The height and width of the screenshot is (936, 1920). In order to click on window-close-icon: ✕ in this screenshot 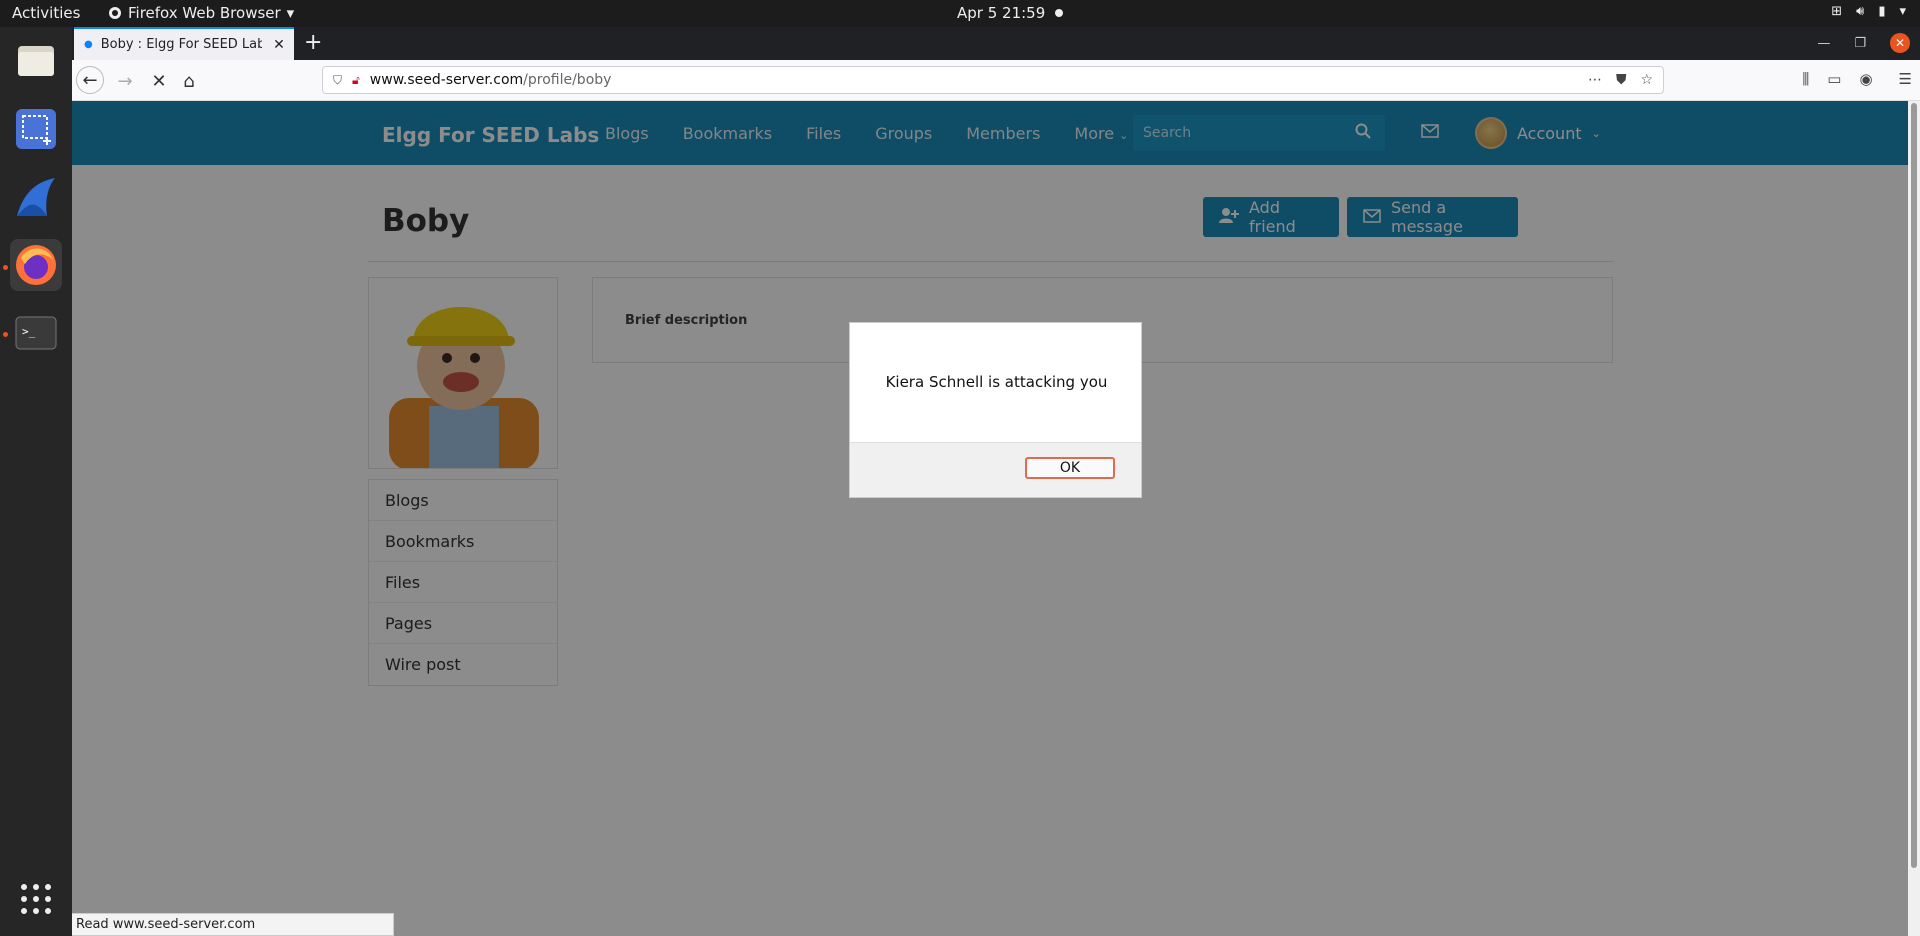, I will do `click(1900, 43)`.